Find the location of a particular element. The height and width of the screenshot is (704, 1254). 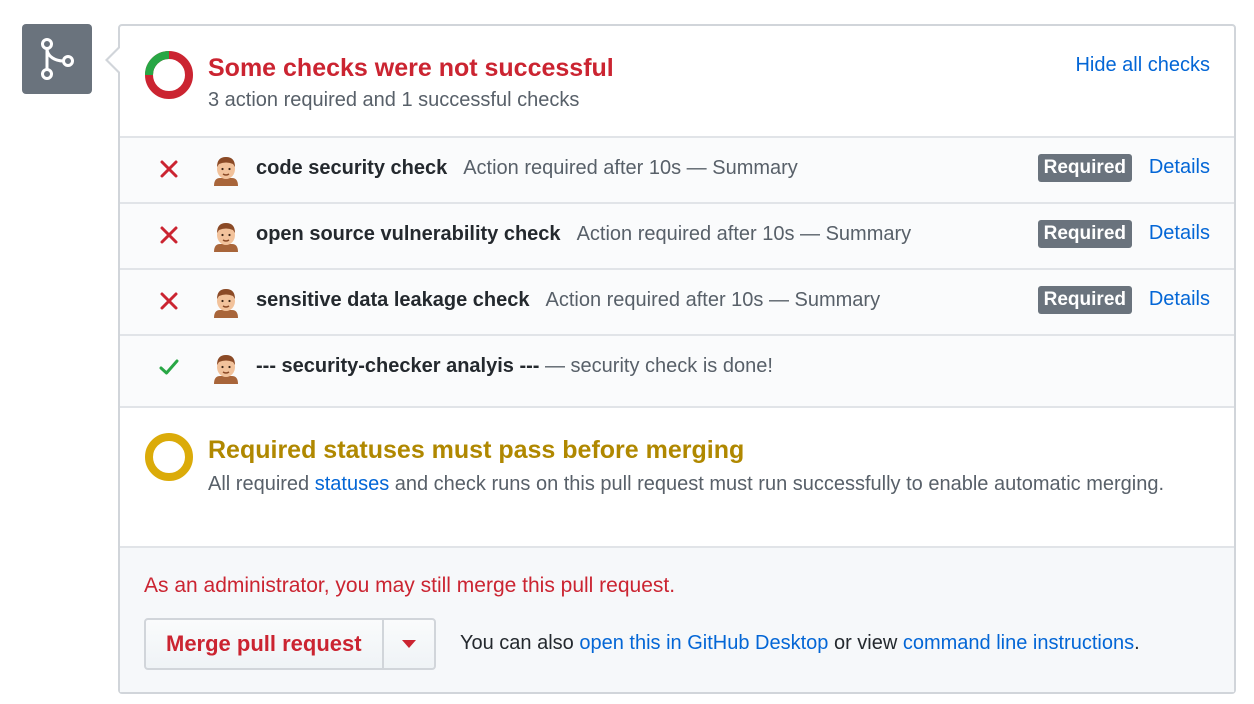

merge-options-dropdown is located at coordinates (409, 644).